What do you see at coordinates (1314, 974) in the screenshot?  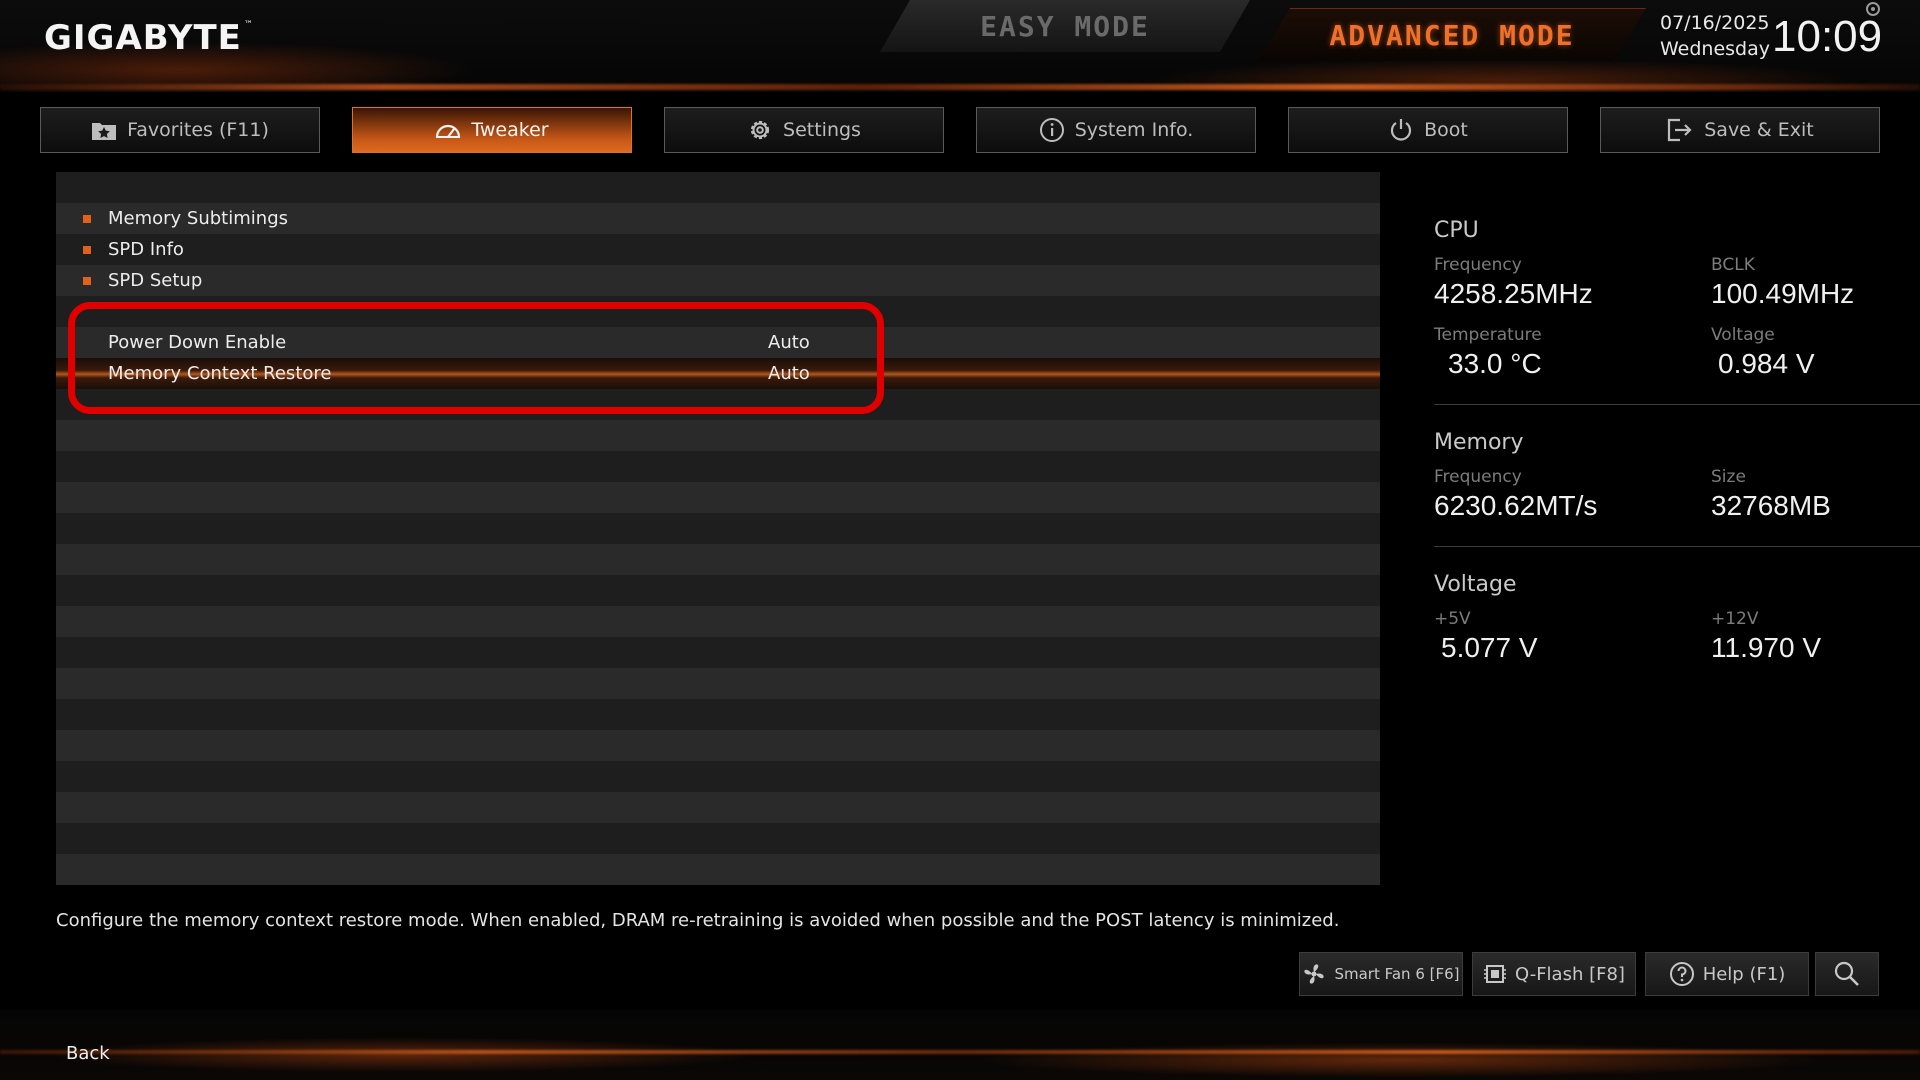 I see `fan-icon` at bounding box center [1314, 974].